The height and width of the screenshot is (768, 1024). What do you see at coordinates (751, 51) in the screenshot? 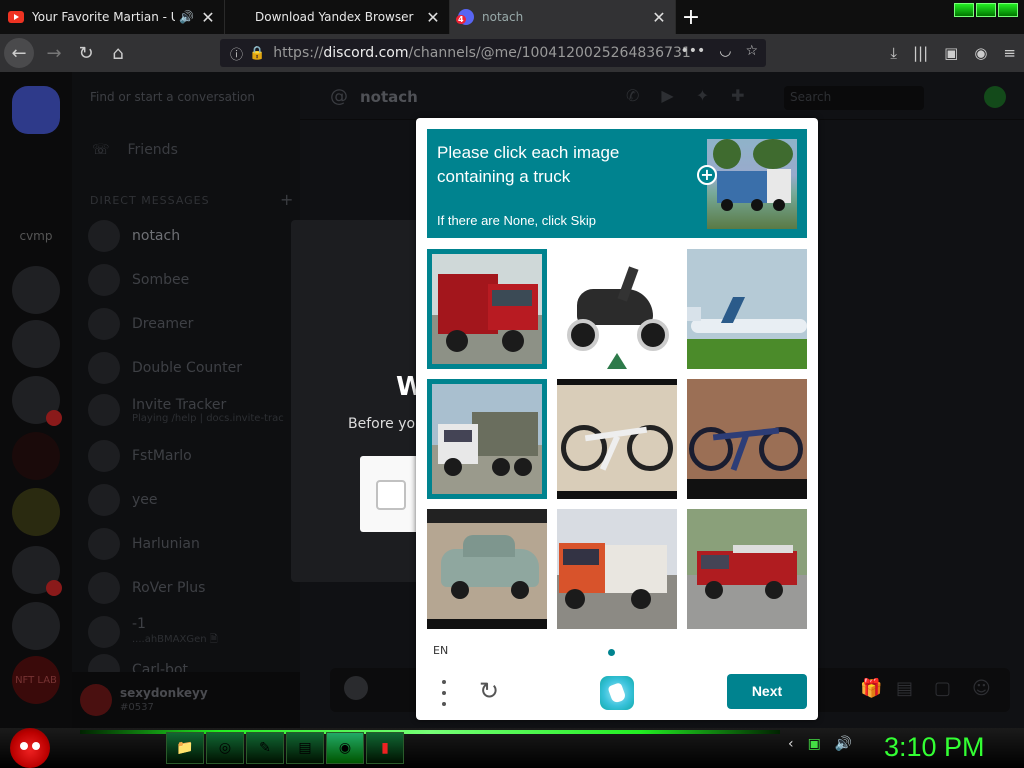
I see `bookmark-star-icon: ☆` at bounding box center [751, 51].